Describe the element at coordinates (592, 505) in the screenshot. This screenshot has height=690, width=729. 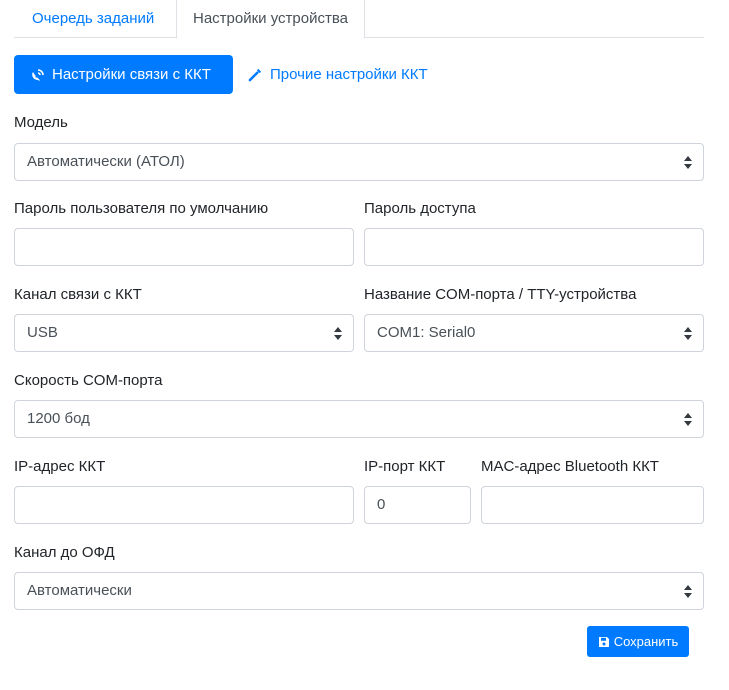
I see `mac-address-field` at that location.